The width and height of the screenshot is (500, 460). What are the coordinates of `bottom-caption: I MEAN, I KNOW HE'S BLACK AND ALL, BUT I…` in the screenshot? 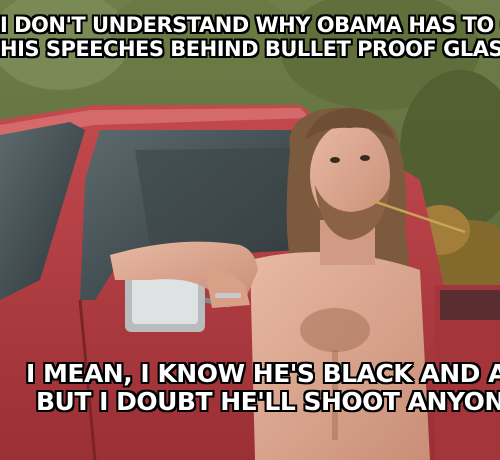 It's located at (262, 387).